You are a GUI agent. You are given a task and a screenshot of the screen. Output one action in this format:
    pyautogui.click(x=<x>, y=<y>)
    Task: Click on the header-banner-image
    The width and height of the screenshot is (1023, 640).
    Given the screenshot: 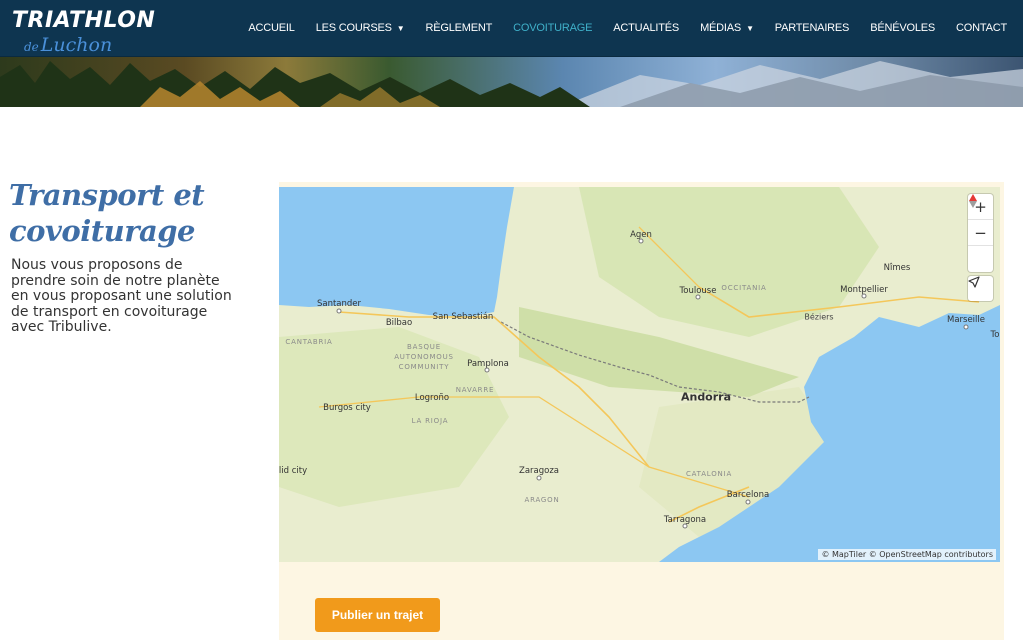 What is the action you would take?
    pyautogui.click(x=511, y=82)
    